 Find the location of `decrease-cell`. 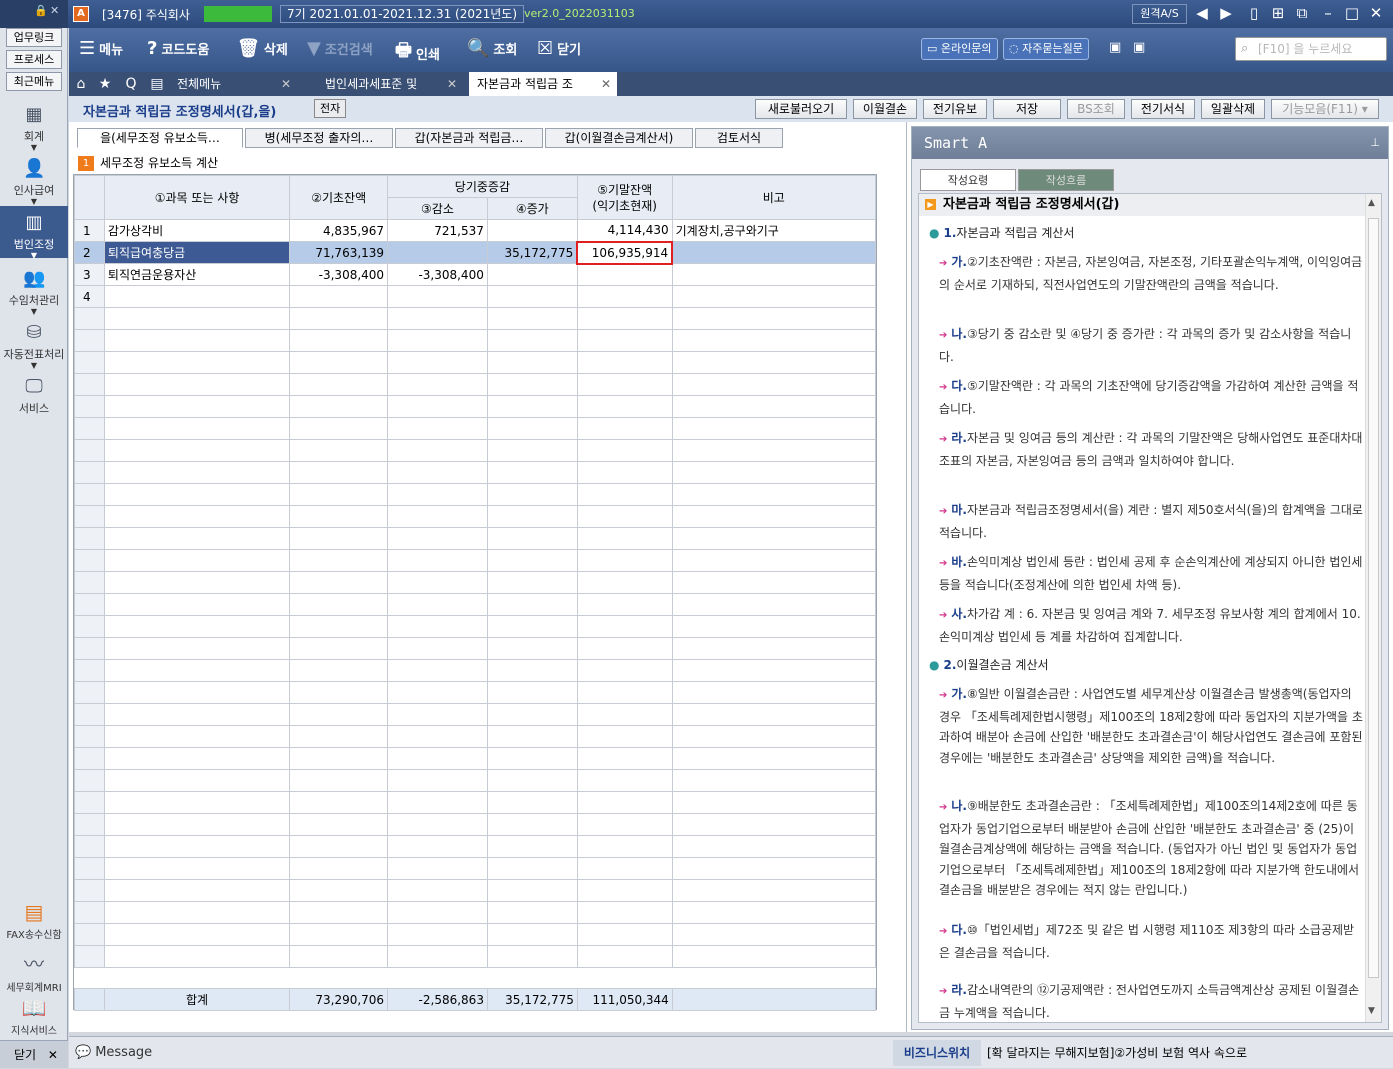

decrease-cell is located at coordinates (437, 252).